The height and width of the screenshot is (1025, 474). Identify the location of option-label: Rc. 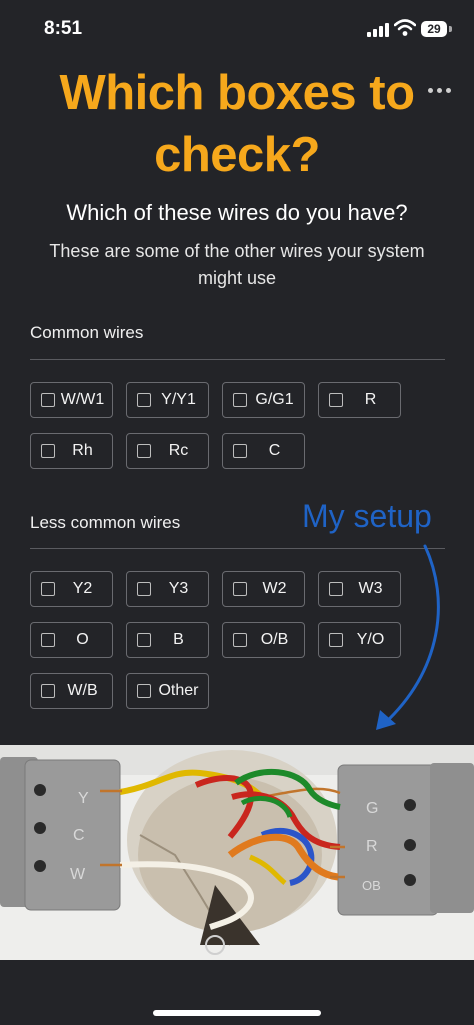
(178, 450).